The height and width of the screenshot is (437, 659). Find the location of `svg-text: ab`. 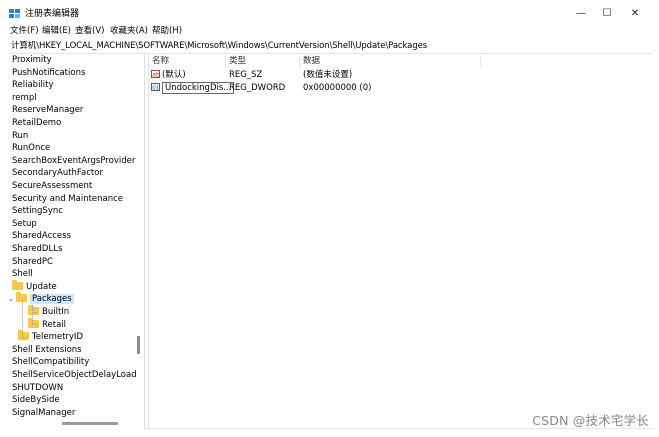

svg-text: ab is located at coordinates (156, 75).